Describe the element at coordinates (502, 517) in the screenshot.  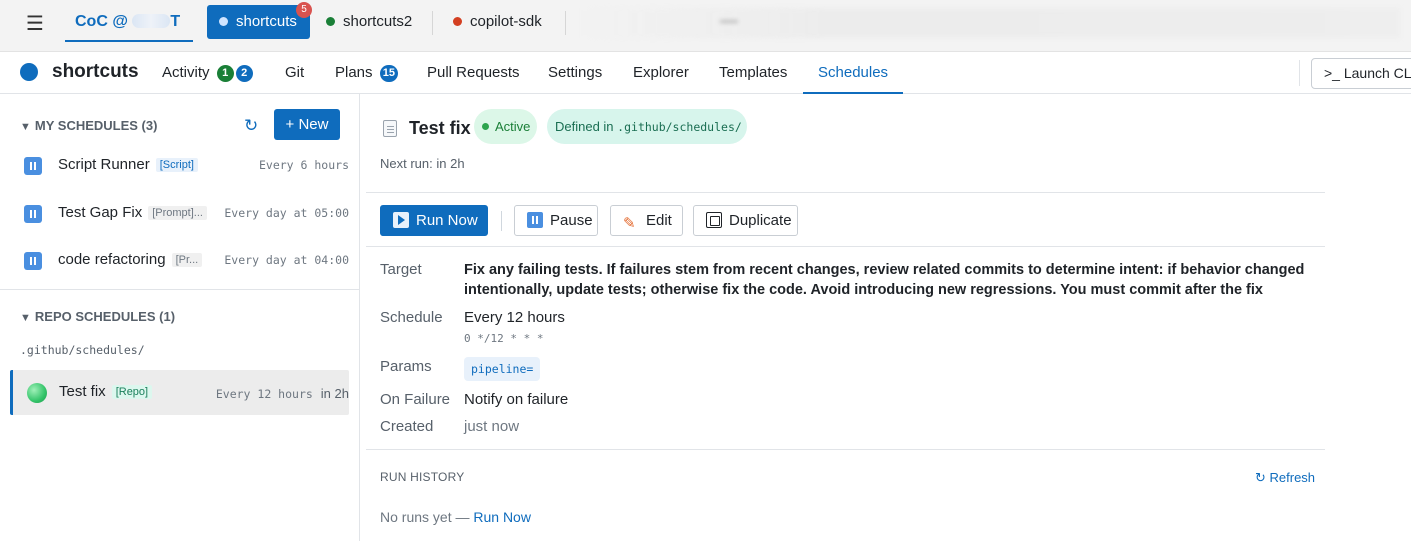
I see `run-now-link: Run Now` at that location.